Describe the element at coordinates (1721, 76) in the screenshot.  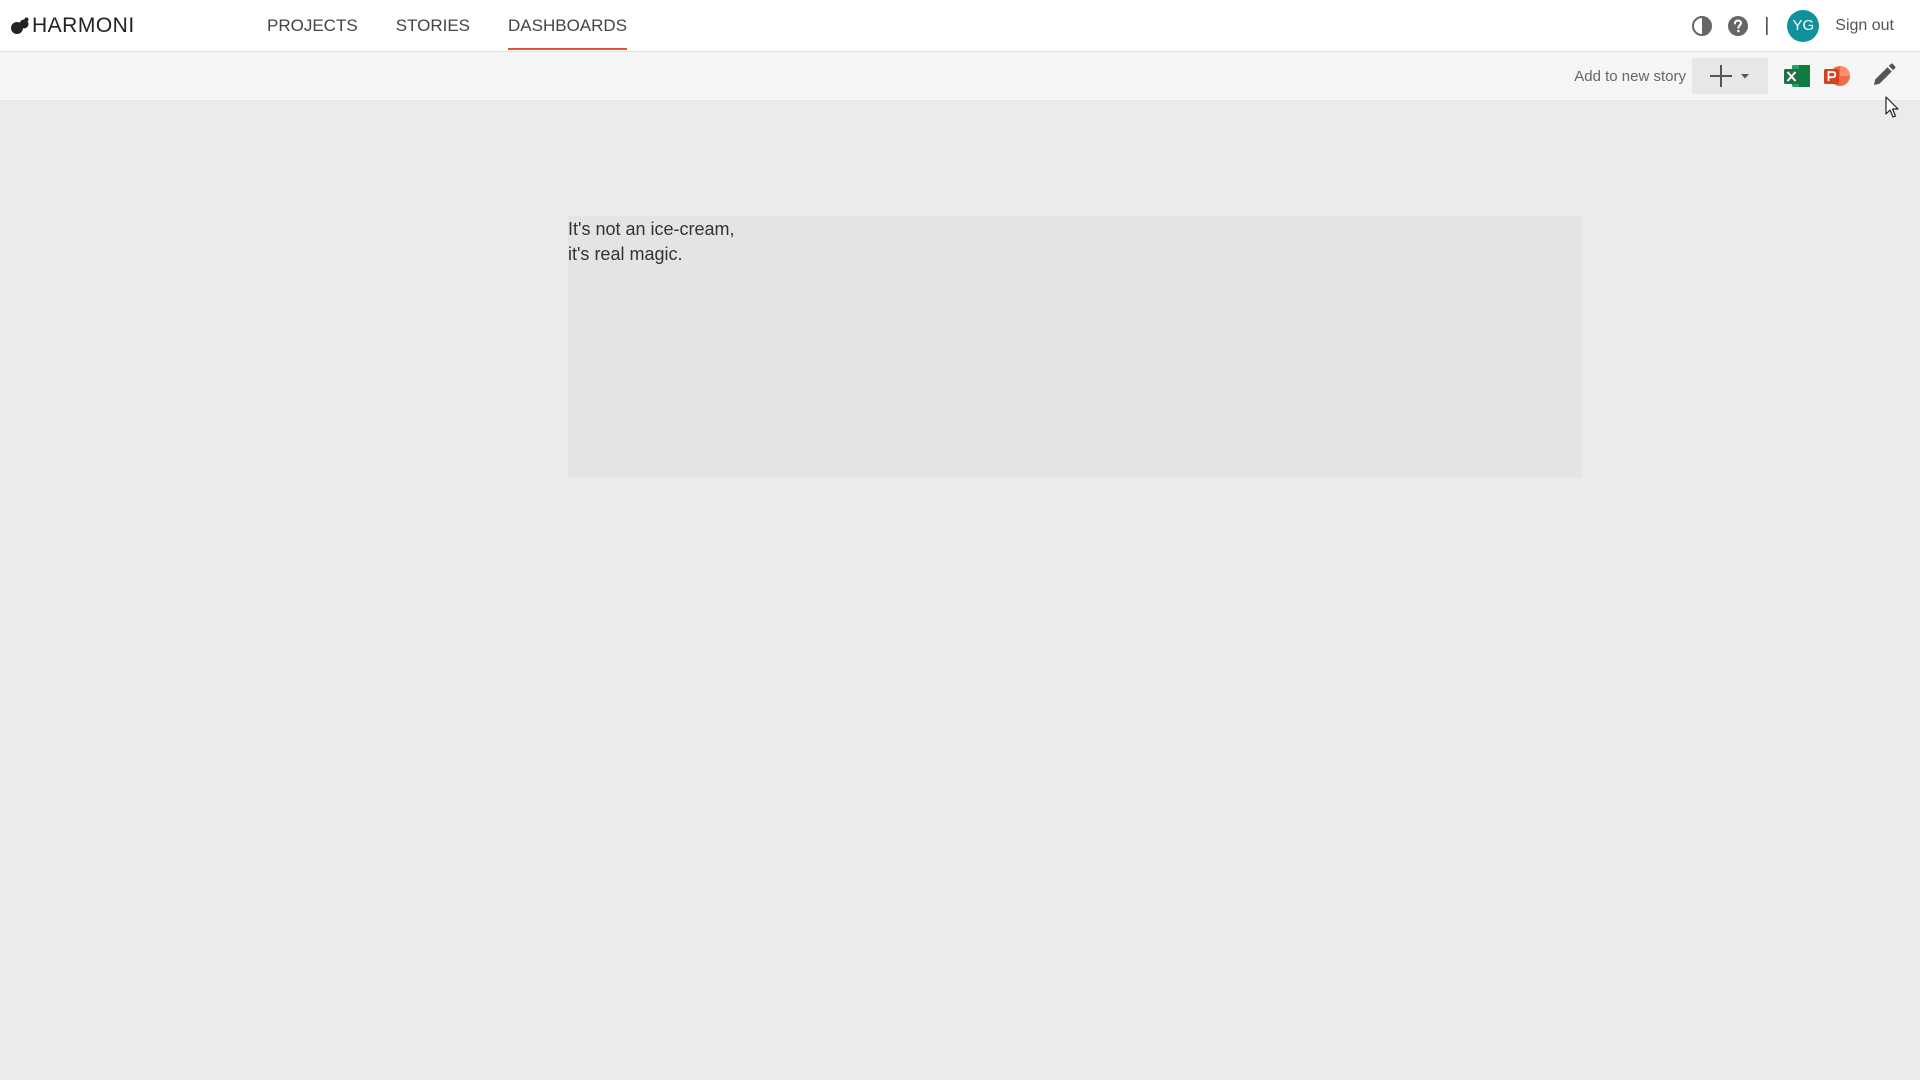
I see `plus-icon` at that location.